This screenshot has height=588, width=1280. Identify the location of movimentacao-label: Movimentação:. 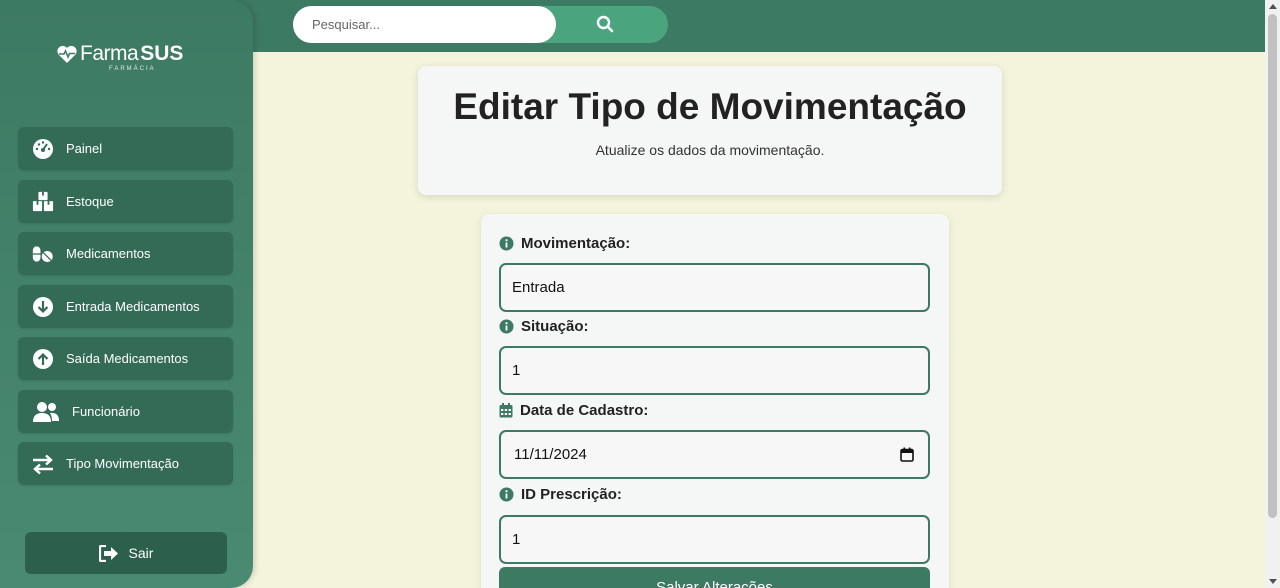
(564, 243).